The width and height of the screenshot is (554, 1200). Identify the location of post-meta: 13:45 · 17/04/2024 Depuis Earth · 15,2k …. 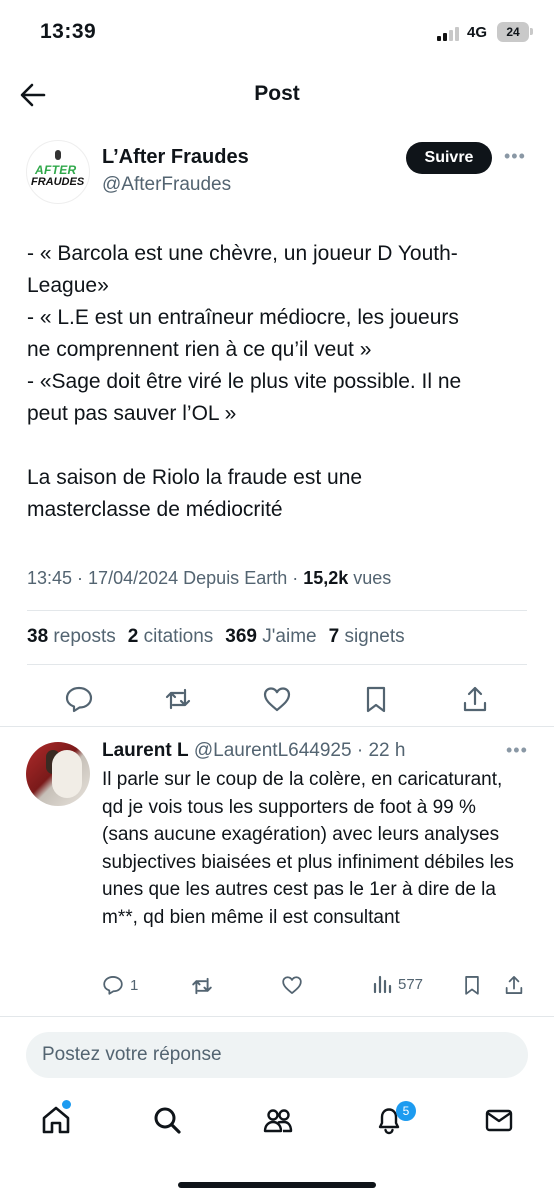
(209, 578).